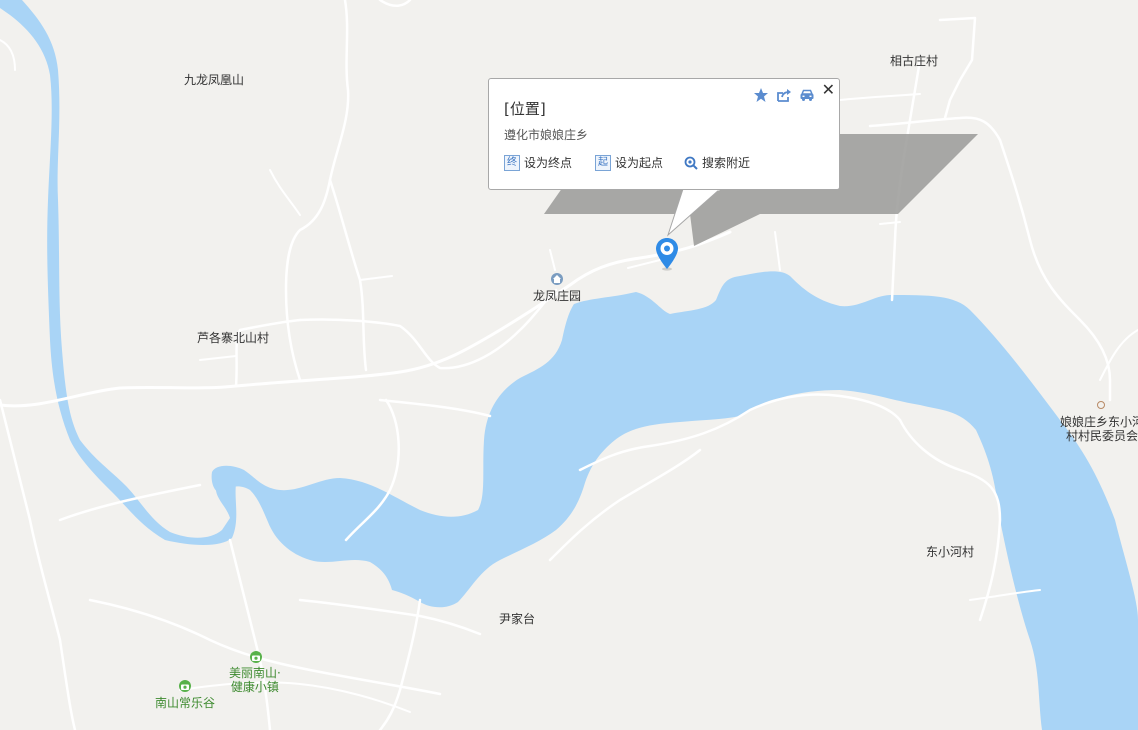  What do you see at coordinates (664, 134) in the screenshot?
I see `location-popup: [位置] 遵化市娘娘庄乡 ✕ 终 设为终点 起 设为起点 搜索附近` at bounding box center [664, 134].